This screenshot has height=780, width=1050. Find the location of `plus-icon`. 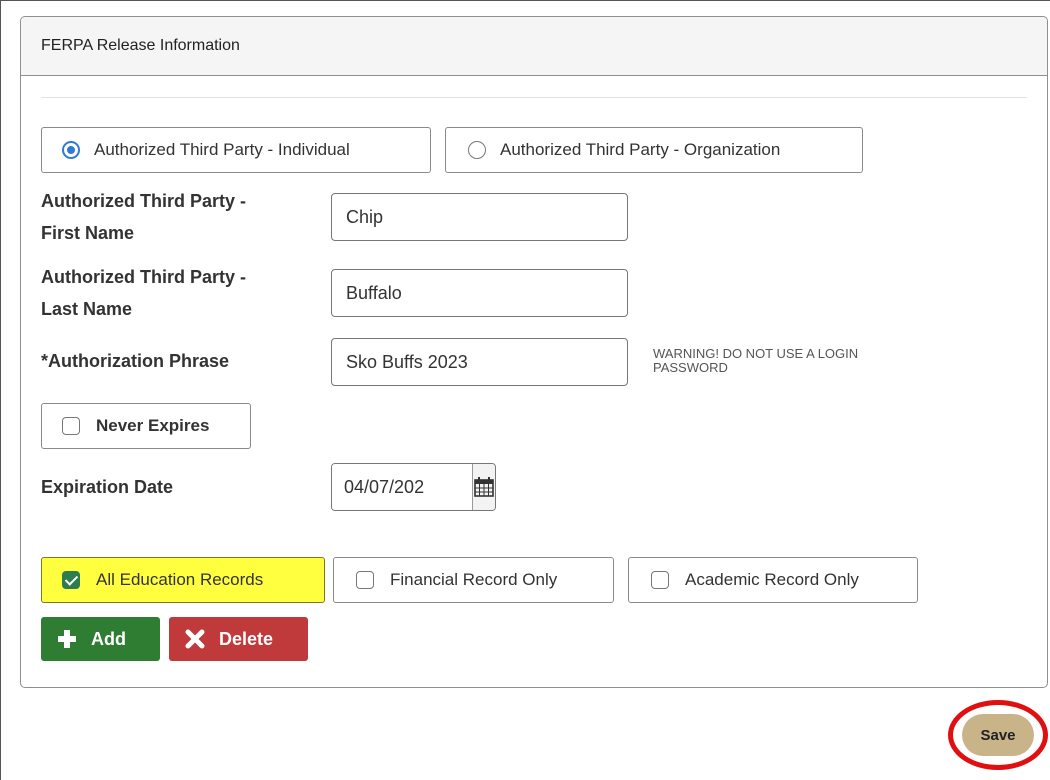

plus-icon is located at coordinates (67, 639).